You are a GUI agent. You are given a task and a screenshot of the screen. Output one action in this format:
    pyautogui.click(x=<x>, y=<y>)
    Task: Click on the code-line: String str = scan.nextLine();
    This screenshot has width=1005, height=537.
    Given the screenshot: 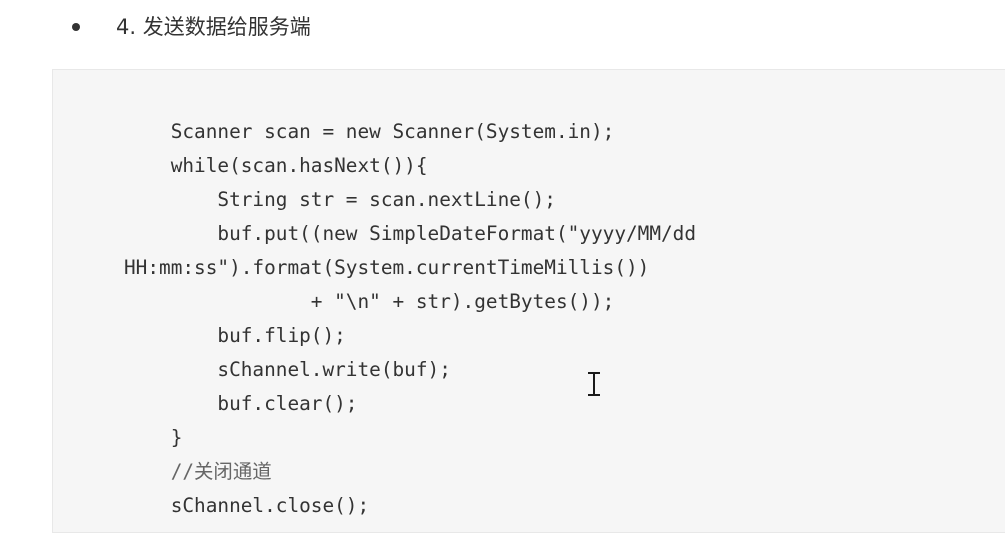 What is the action you would take?
    pyautogui.click(x=340, y=199)
    